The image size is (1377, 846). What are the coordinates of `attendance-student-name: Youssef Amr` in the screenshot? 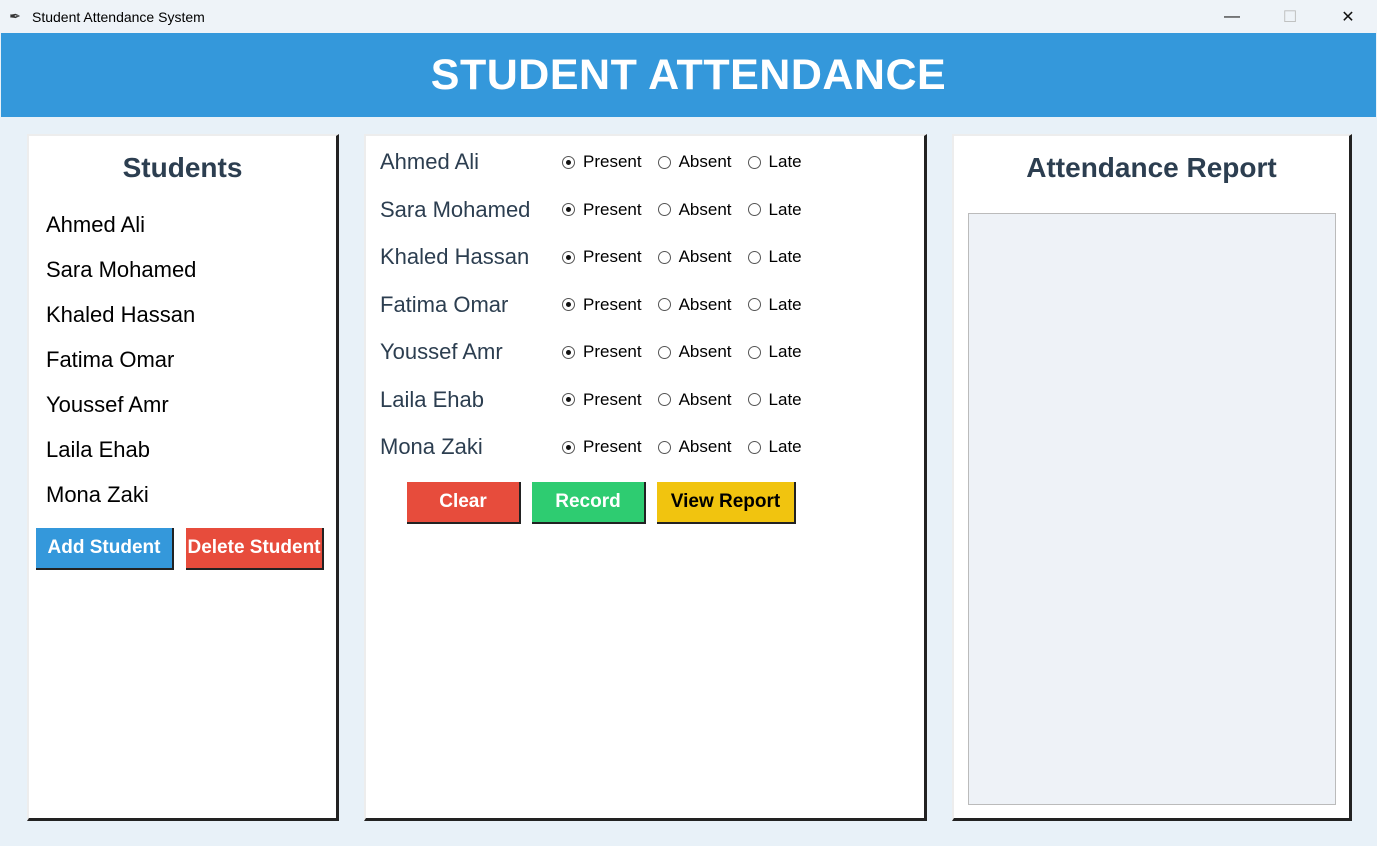 It's located at (441, 351).